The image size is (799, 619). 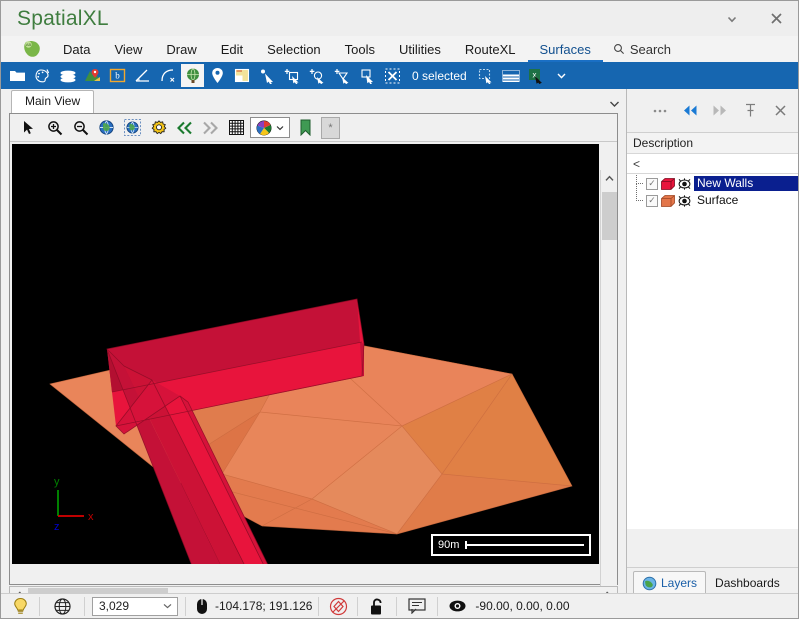 I want to click on app-title: SpatialXL, so click(x=63, y=18).